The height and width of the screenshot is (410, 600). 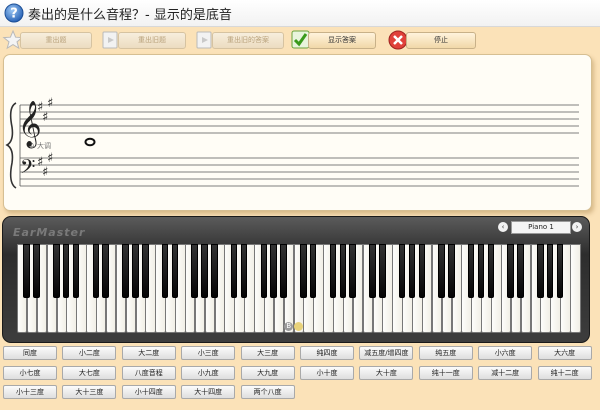 I want to click on instrument-next-button: ›, so click(x=577, y=227).